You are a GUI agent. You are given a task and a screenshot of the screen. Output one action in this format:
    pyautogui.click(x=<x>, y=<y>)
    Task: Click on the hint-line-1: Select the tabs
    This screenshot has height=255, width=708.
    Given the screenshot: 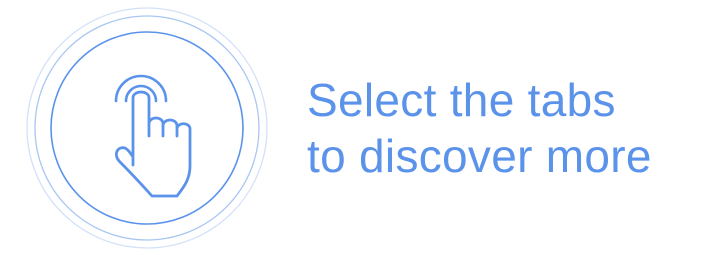 What is the action you would take?
    pyautogui.click(x=461, y=100)
    